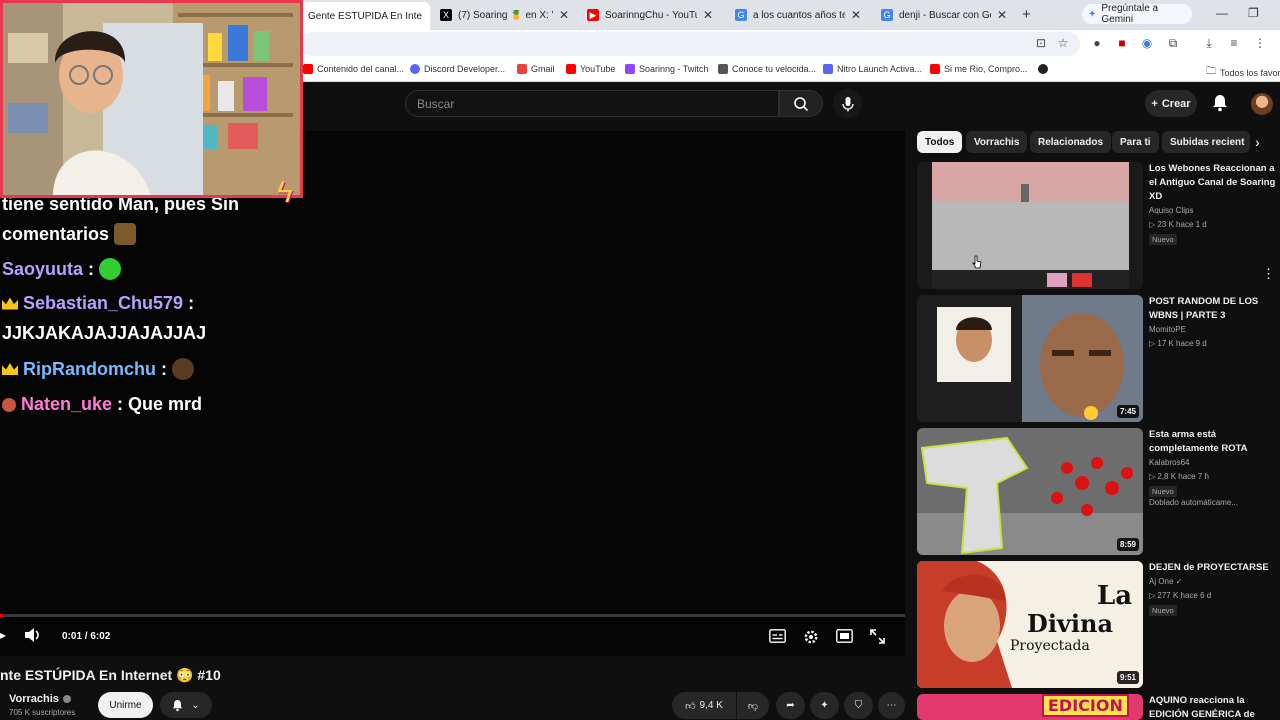 Image resolution: width=1280 pixels, height=720 pixels. What do you see at coordinates (650, 15) in the screenshot?
I see `tab-youtube: ▶ SoarinngChu - YouTube ✕` at bounding box center [650, 15].